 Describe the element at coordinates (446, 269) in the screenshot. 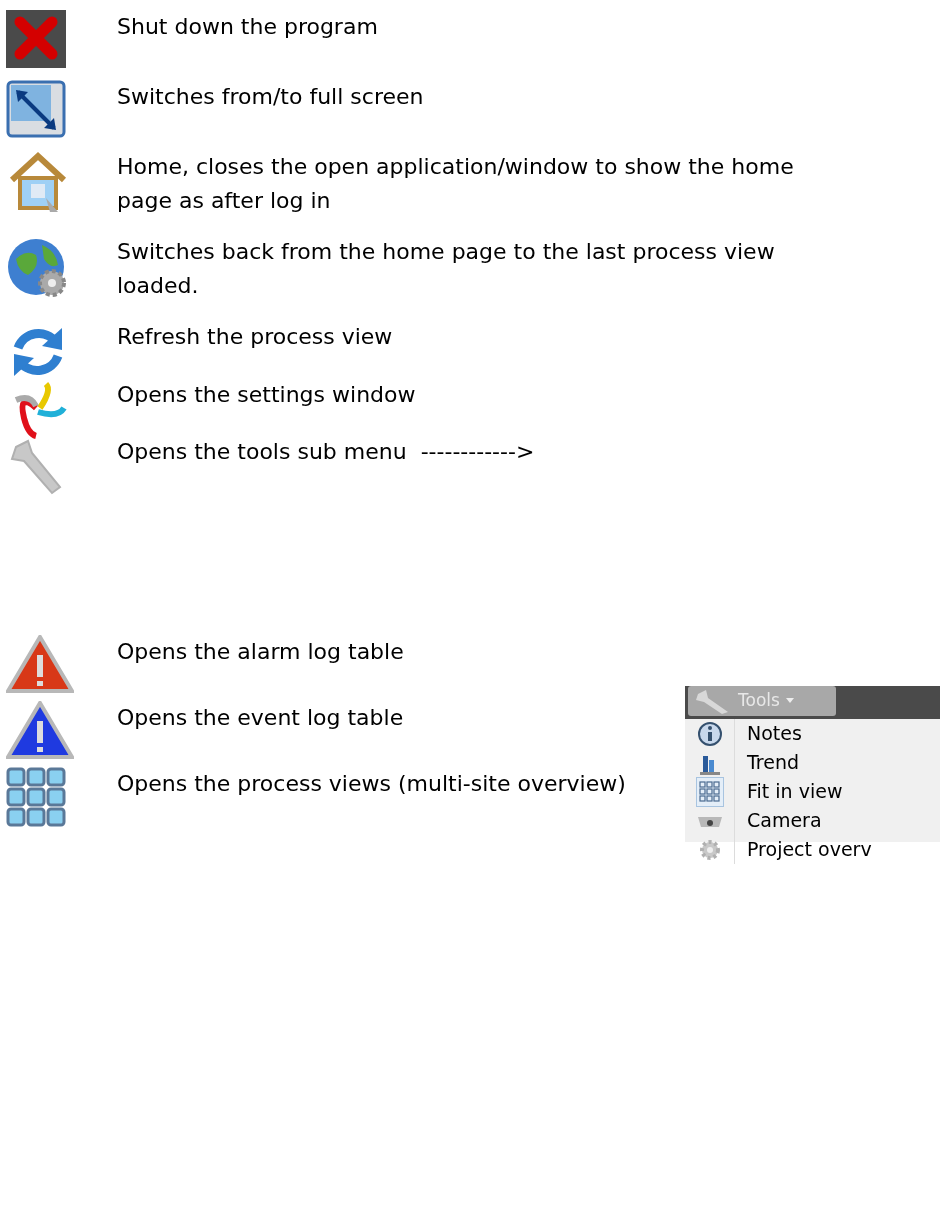

I see `description-text: Switches back from the home page to the last process view loaded.` at that location.